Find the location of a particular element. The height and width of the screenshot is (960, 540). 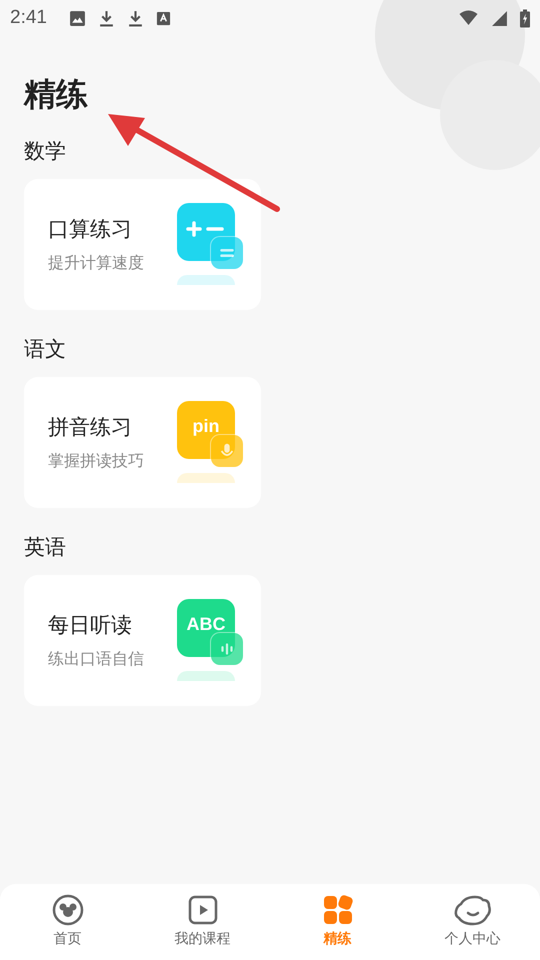

practice-card: 拼音练习 掌握拼读技巧 pin is located at coordinates (142, 442).